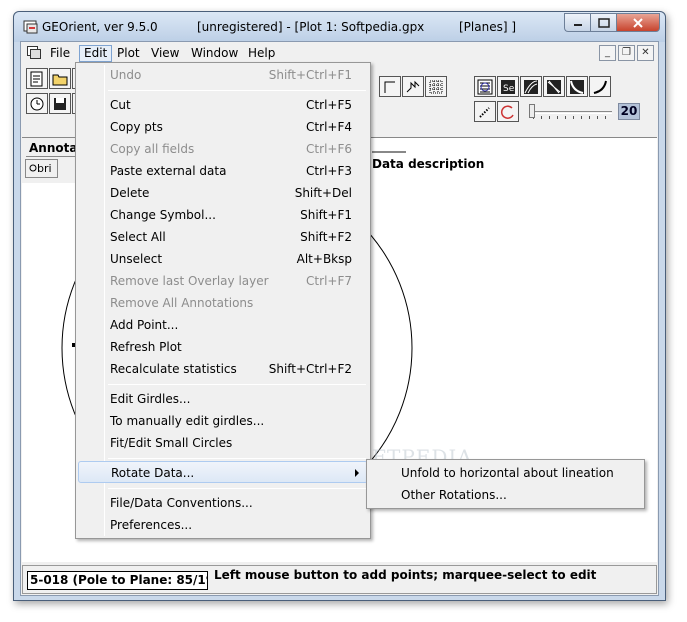  What do you see at coordinates (389, 152) in the screenshot?
I see `data-description-line` at bounding box center [389, 152].